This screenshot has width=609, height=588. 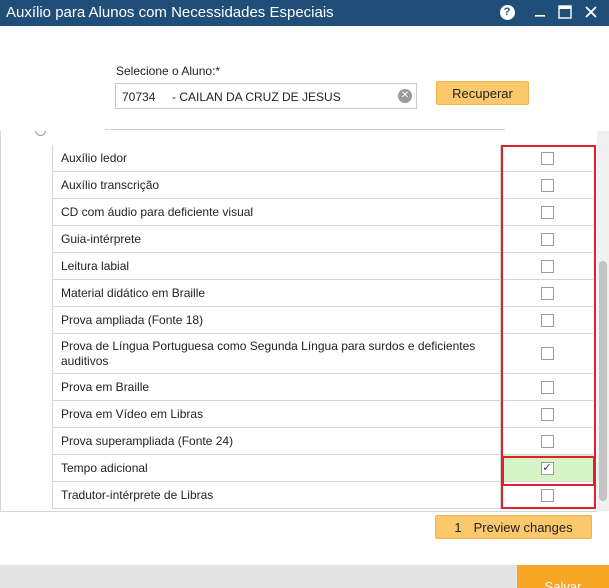 I want to click on maximize-icon, so click(x=565, y=12).